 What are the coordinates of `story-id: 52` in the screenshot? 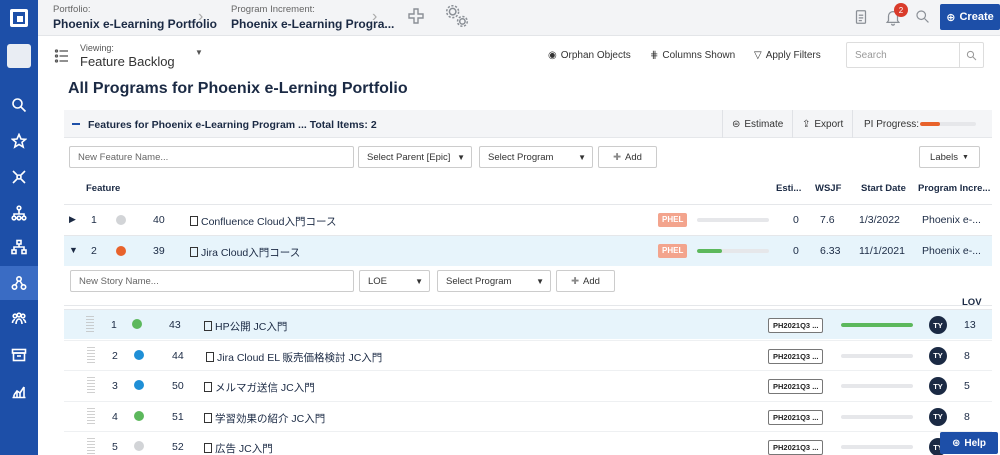 It's located at (178, 447).